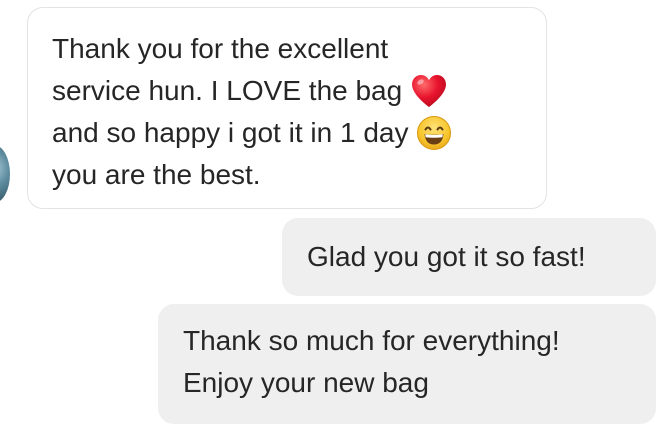 Image resolution: width=672 pixels, height=442 pixels. Describe the element at coordinates (156, 174) in the screenshot. I see `message-line: you are the best.` at that location.